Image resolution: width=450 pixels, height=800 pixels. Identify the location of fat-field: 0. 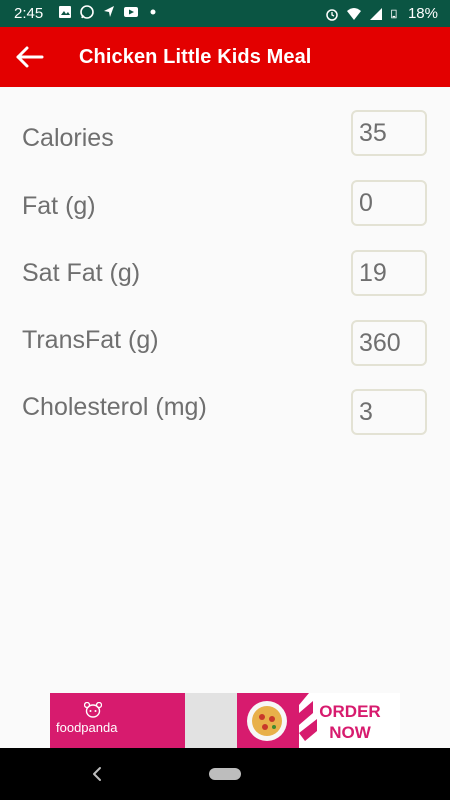
(389, 203).